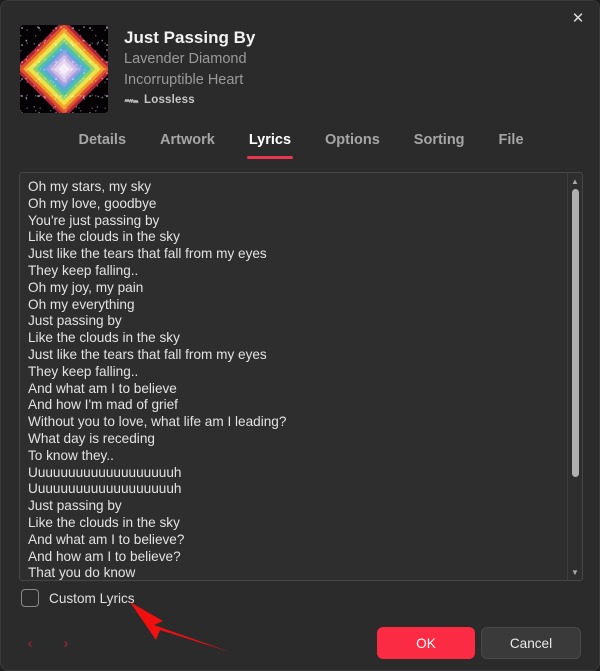 Image resolution: width=600 pixels, height=671 pixels. What do you see at coordinates (102, 388) in the screenshot?
I see `lyric-line: And what am I to believe` at bounding box center [102, 388].